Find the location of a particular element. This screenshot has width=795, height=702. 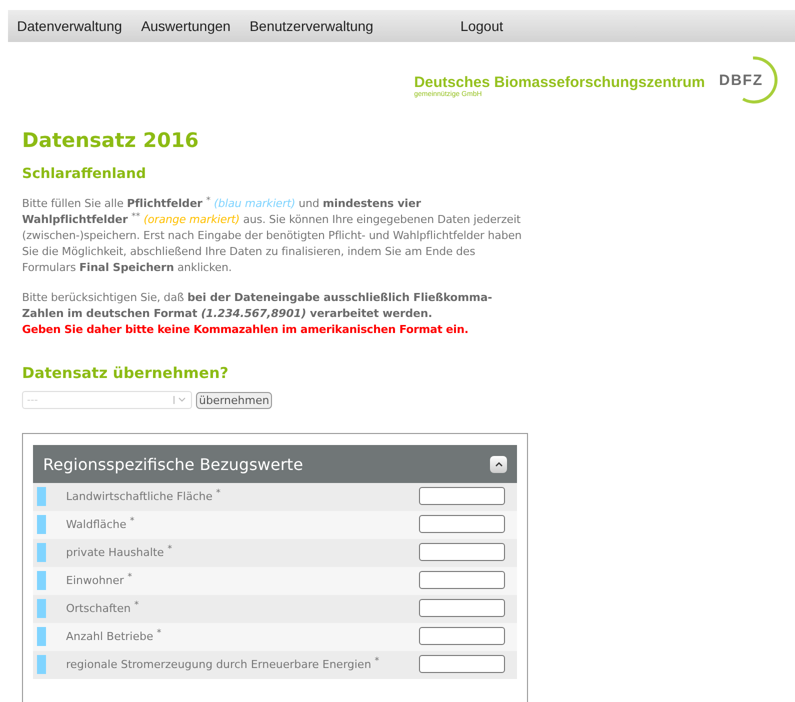

menu-item: Auswertungen is located at coordinates (186, 26).